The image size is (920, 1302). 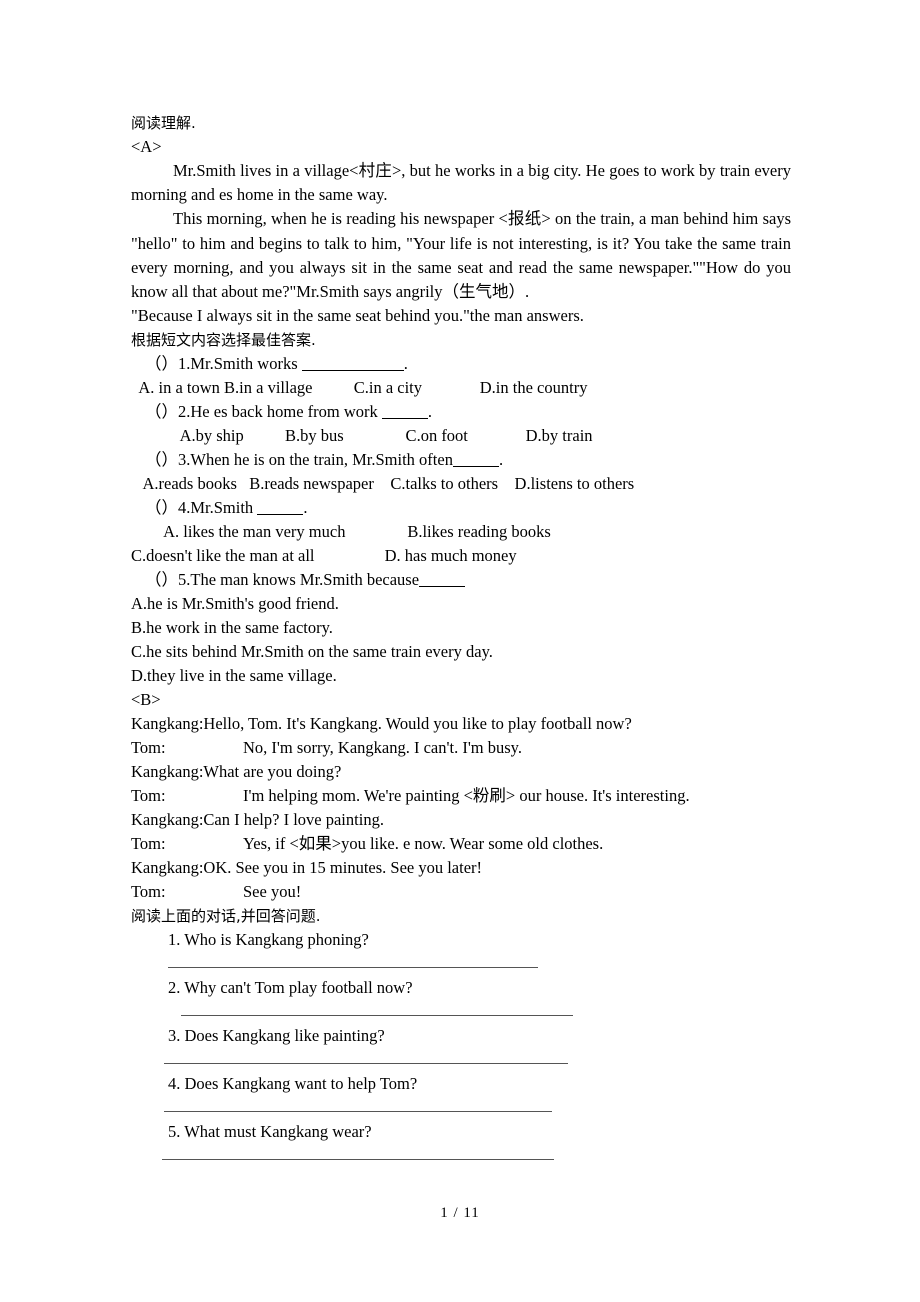 What do you see at coordinates (161, 411) in the screenshot?
I see `mcq-marker-2: （）` at bounding box center [161, 411].